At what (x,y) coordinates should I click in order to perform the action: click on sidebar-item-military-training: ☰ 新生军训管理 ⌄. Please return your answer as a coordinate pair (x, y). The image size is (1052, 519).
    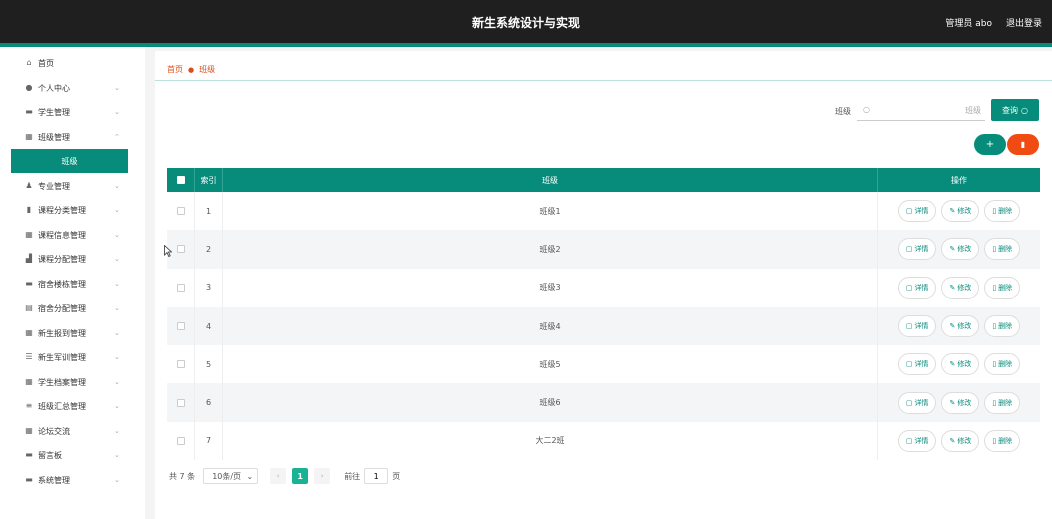
    Looking at the image, I should click on (72, 357).